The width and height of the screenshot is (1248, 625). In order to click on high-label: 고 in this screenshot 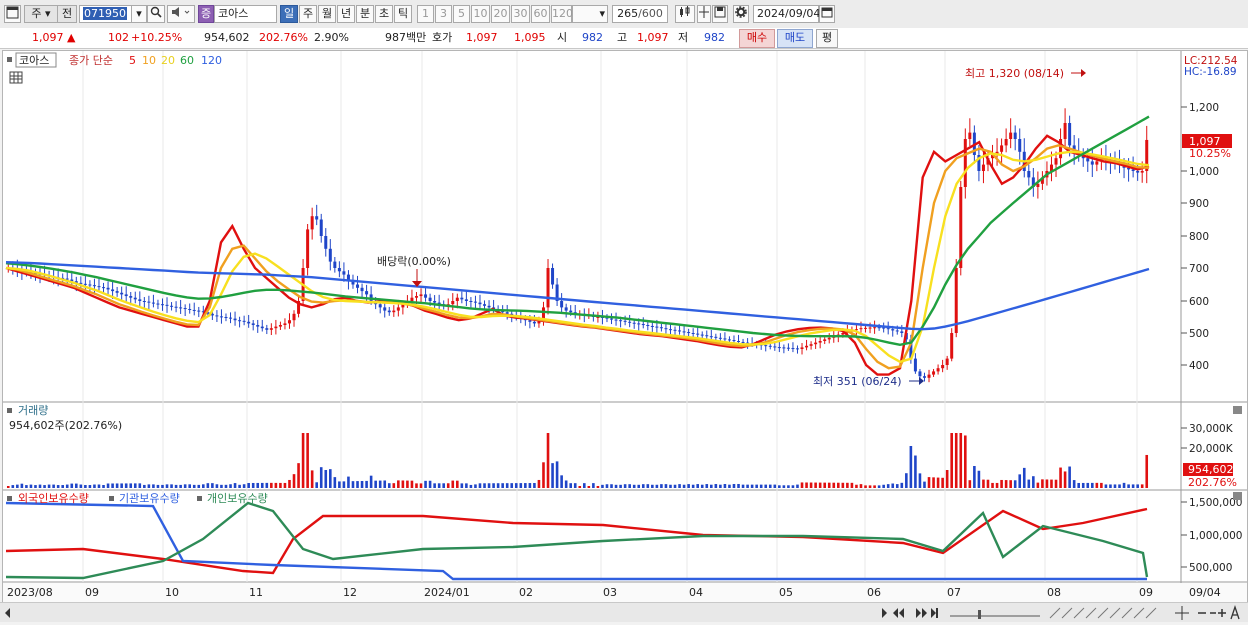, I will do `click(622, 37)`.